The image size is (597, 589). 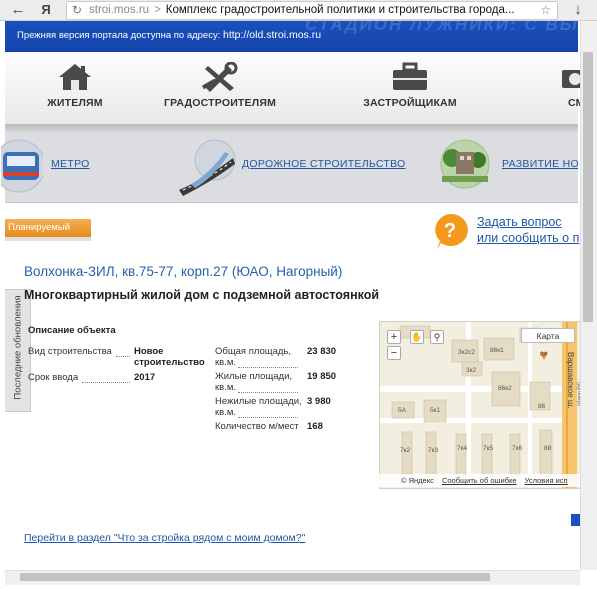 What do you see at coordinates (433, 450) in the screenshot?
I see `map-building-label: 7к3` at bounding box center [433, 450].